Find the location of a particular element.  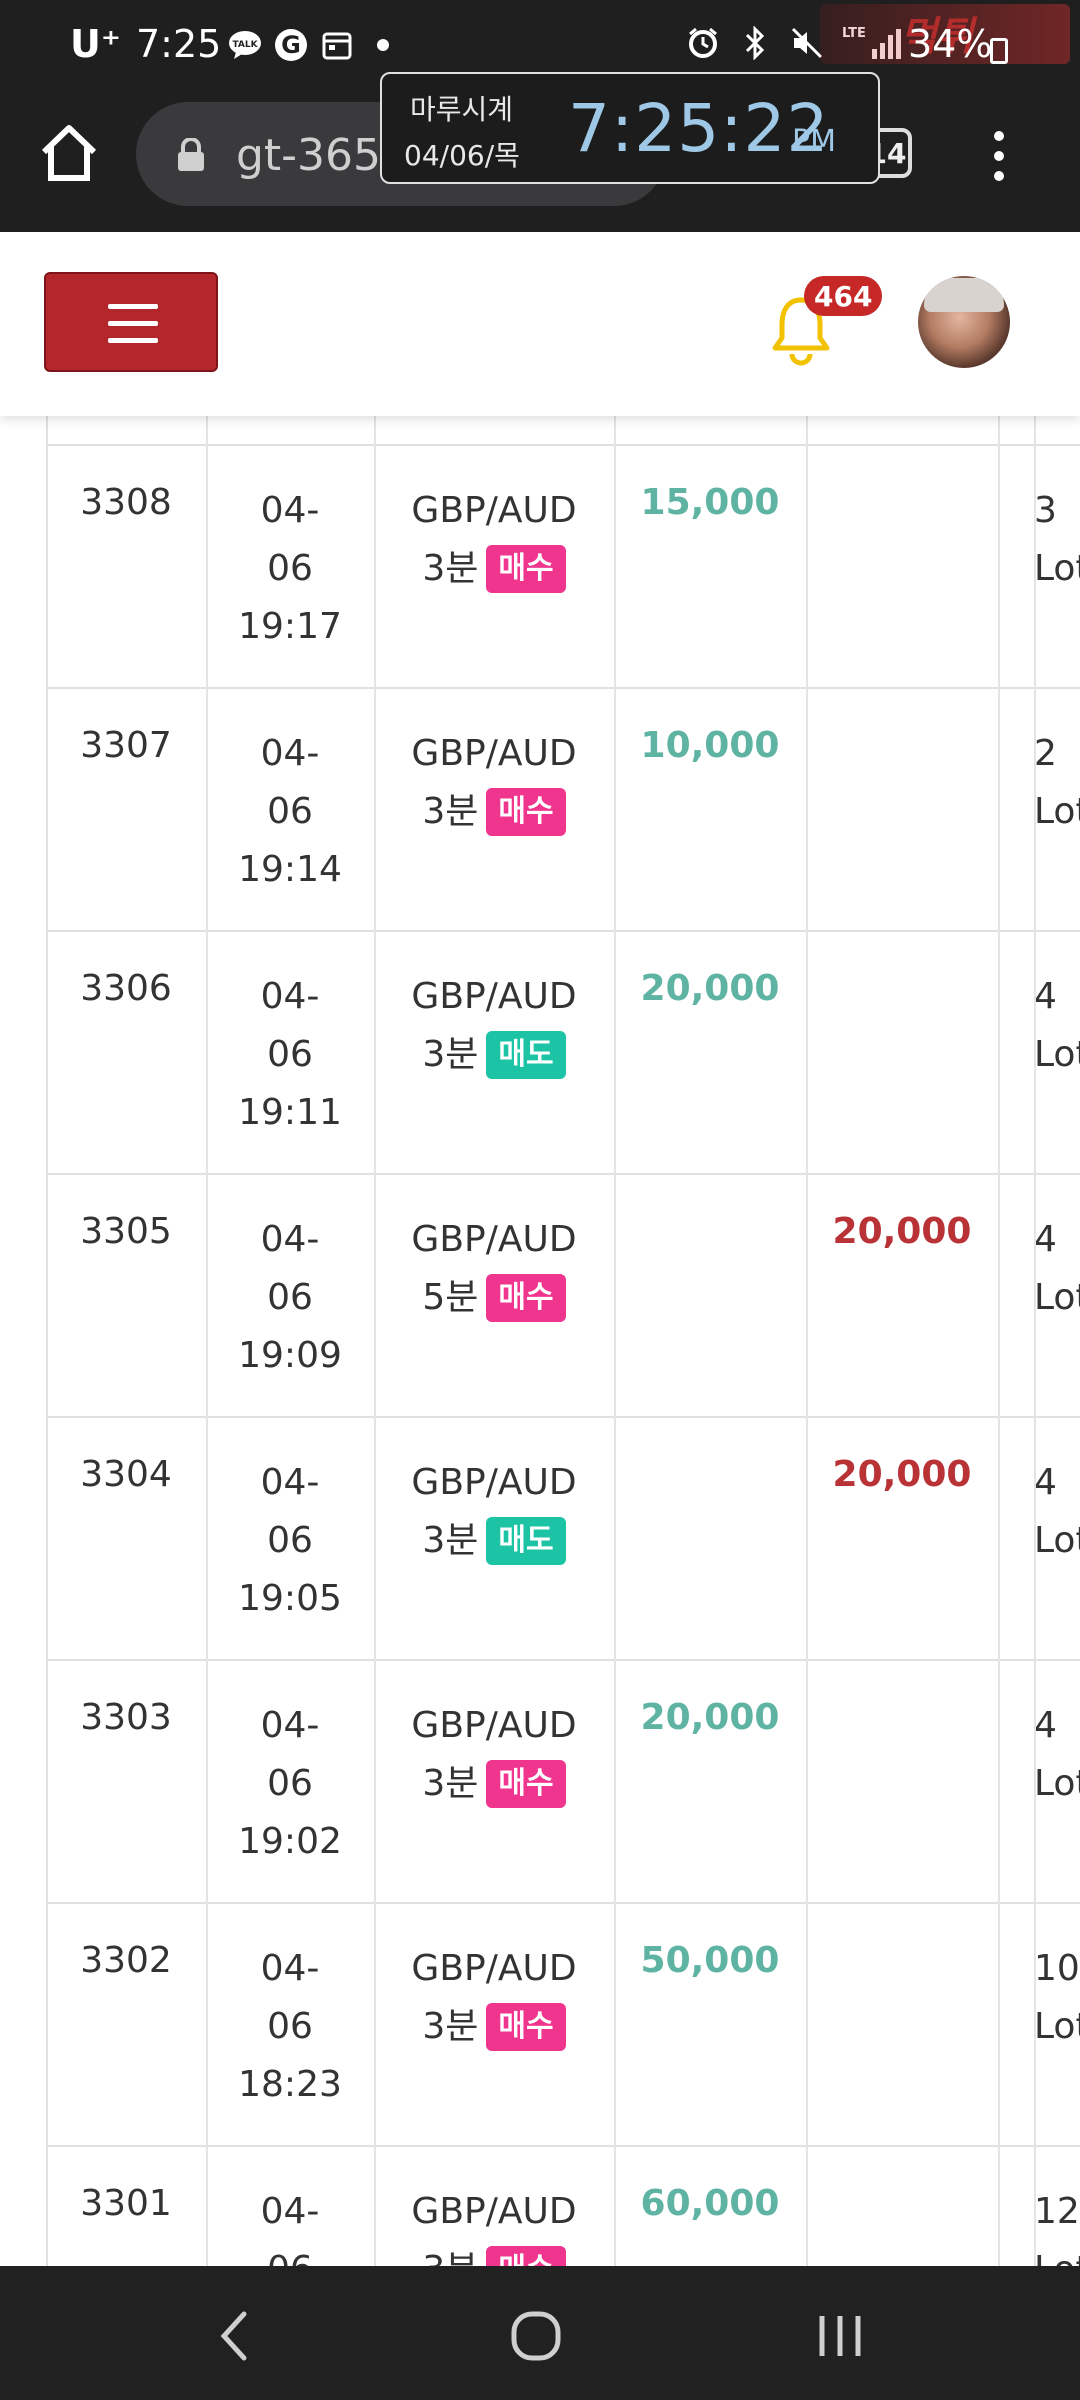

svg-text: G is located at coordinates (291, 45).